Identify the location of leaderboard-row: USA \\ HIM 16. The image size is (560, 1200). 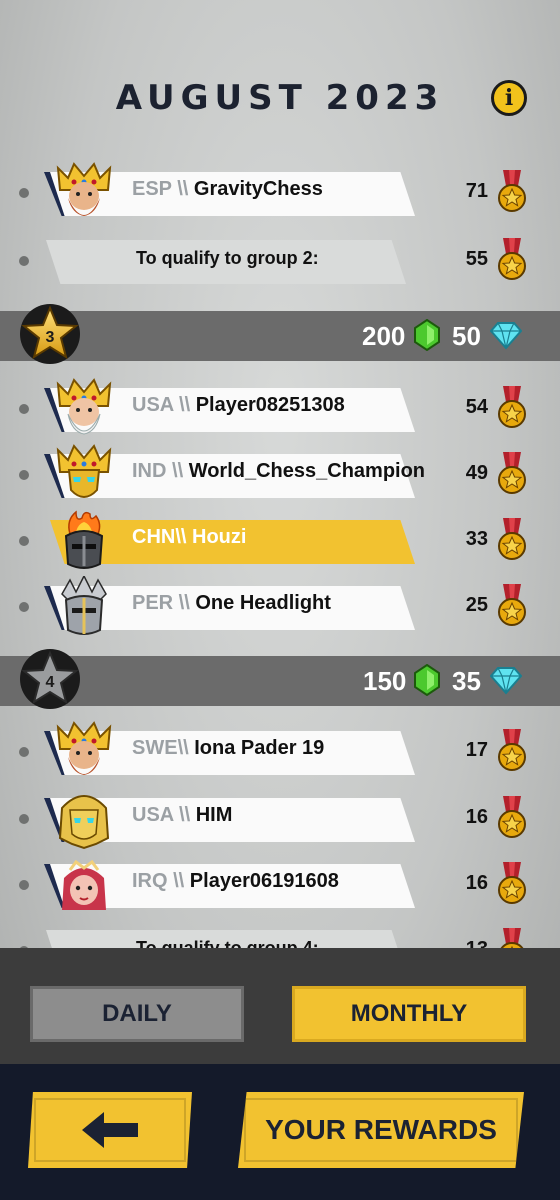
(280, 820).